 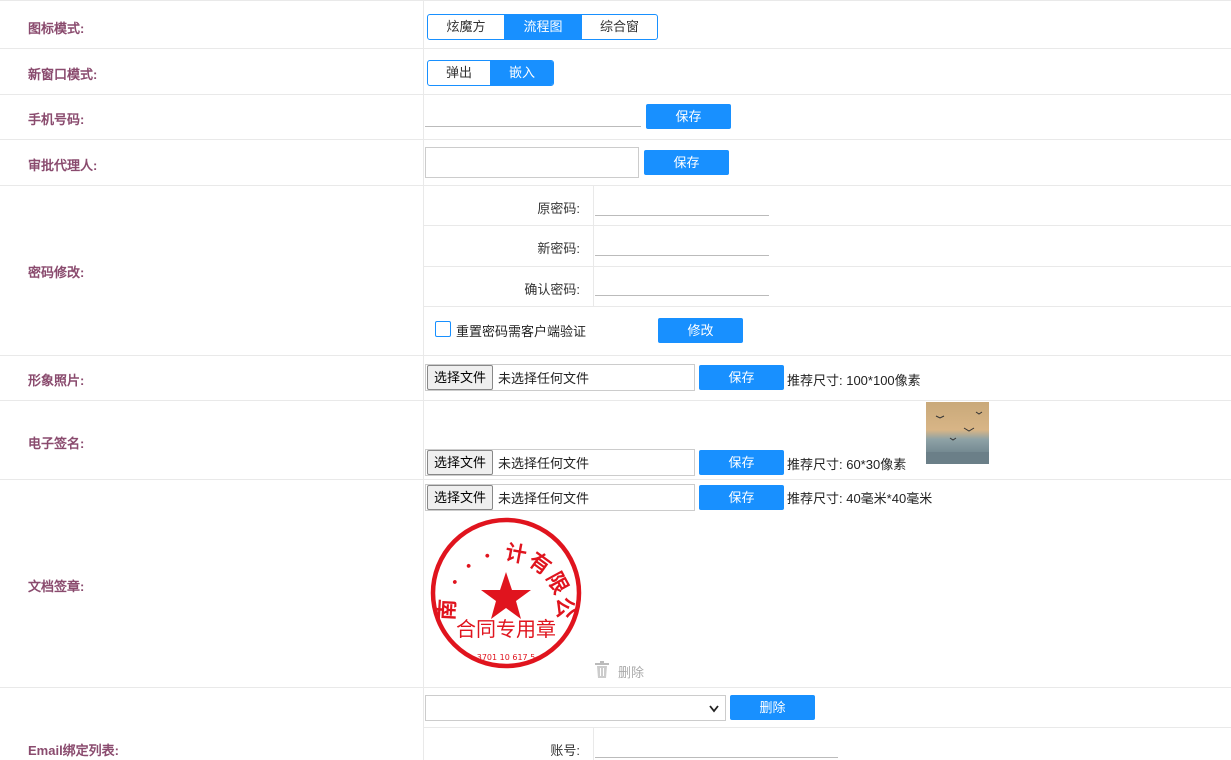 I want to click on icon-mode-option-flowchart: 流程图, so click(x=543, y=27).